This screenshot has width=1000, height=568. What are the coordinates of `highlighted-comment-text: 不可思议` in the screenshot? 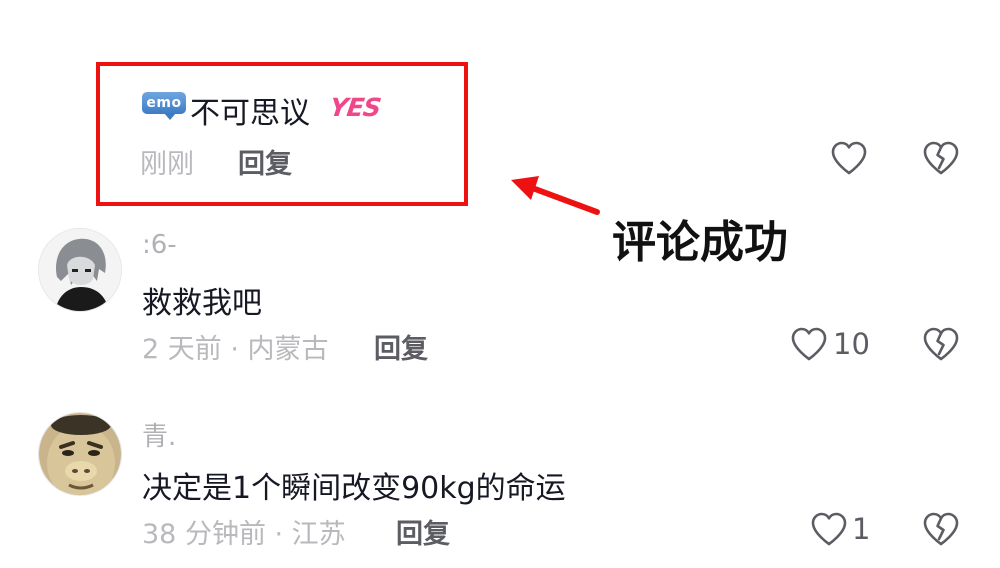 It's located at (250, 113).